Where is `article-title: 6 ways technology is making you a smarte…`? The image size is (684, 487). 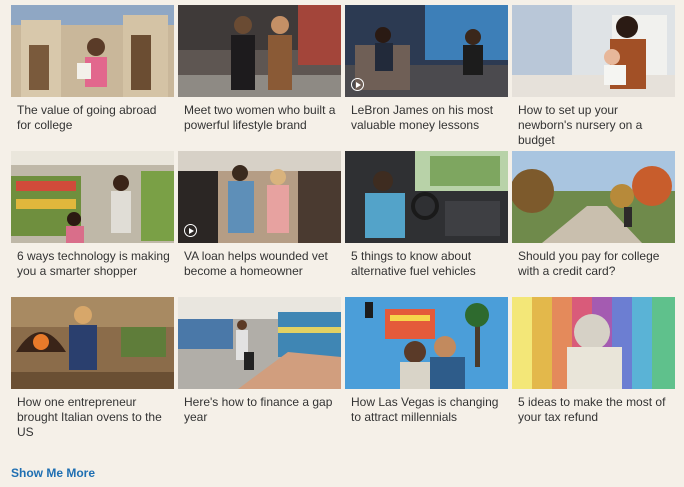
article-title: 6 ways technology is making you a smarte… is located at coordinates (92, 273).